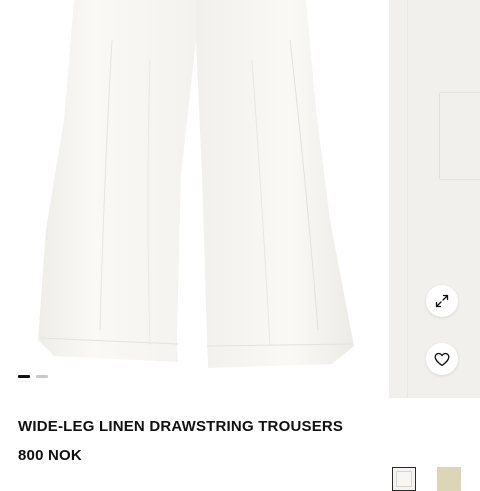 Image resolution: width=480 pixels, height=491 pixels. I want to click on product-price: 800 NOK, so click(50, 455).